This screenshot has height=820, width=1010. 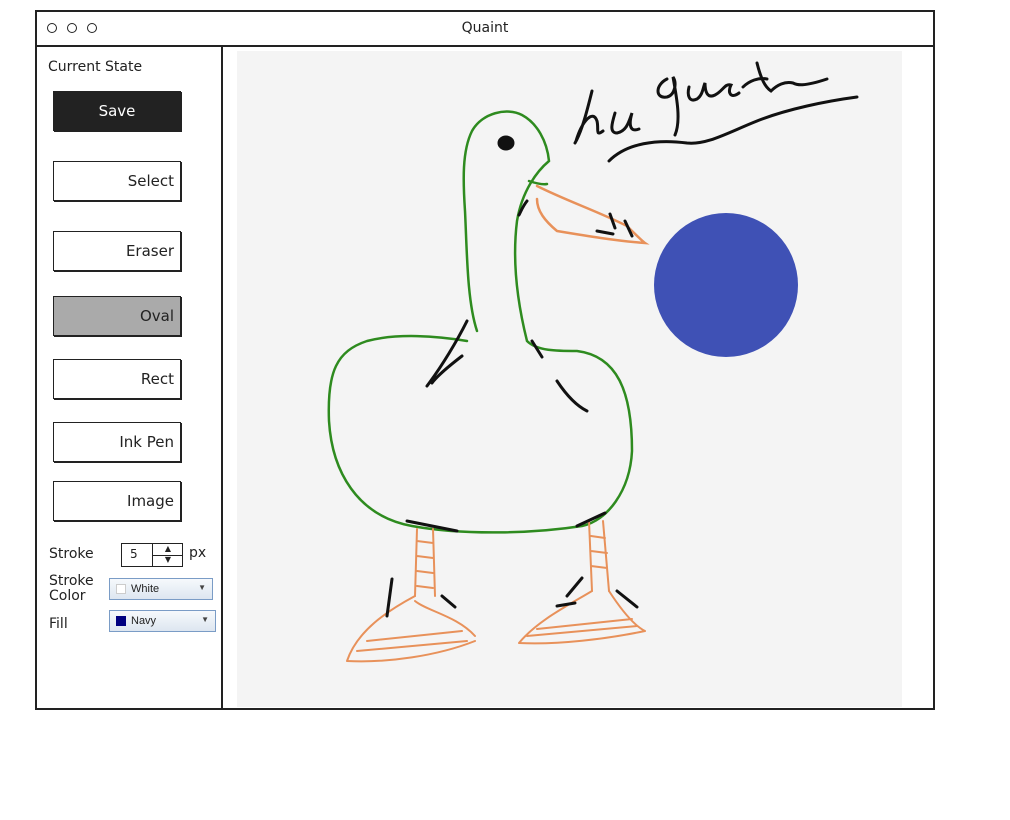 What do you see at coordinates (117, 379) in the screenshot?
I see `rect-tool-button: Rect` at bounding box center [117, 379].